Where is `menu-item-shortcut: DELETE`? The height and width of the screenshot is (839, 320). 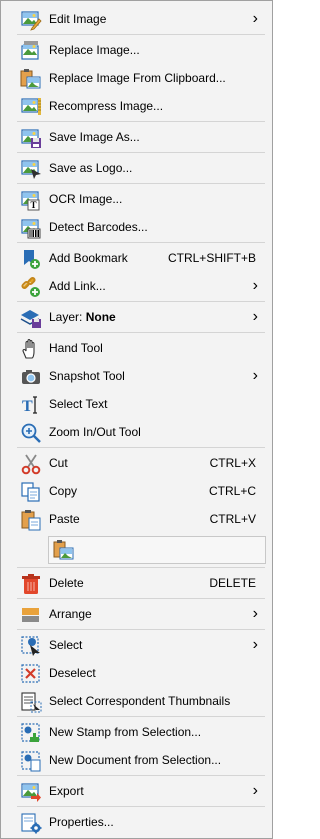 menu-item-shortcut: DELETE is located at coordinates (232, 583).